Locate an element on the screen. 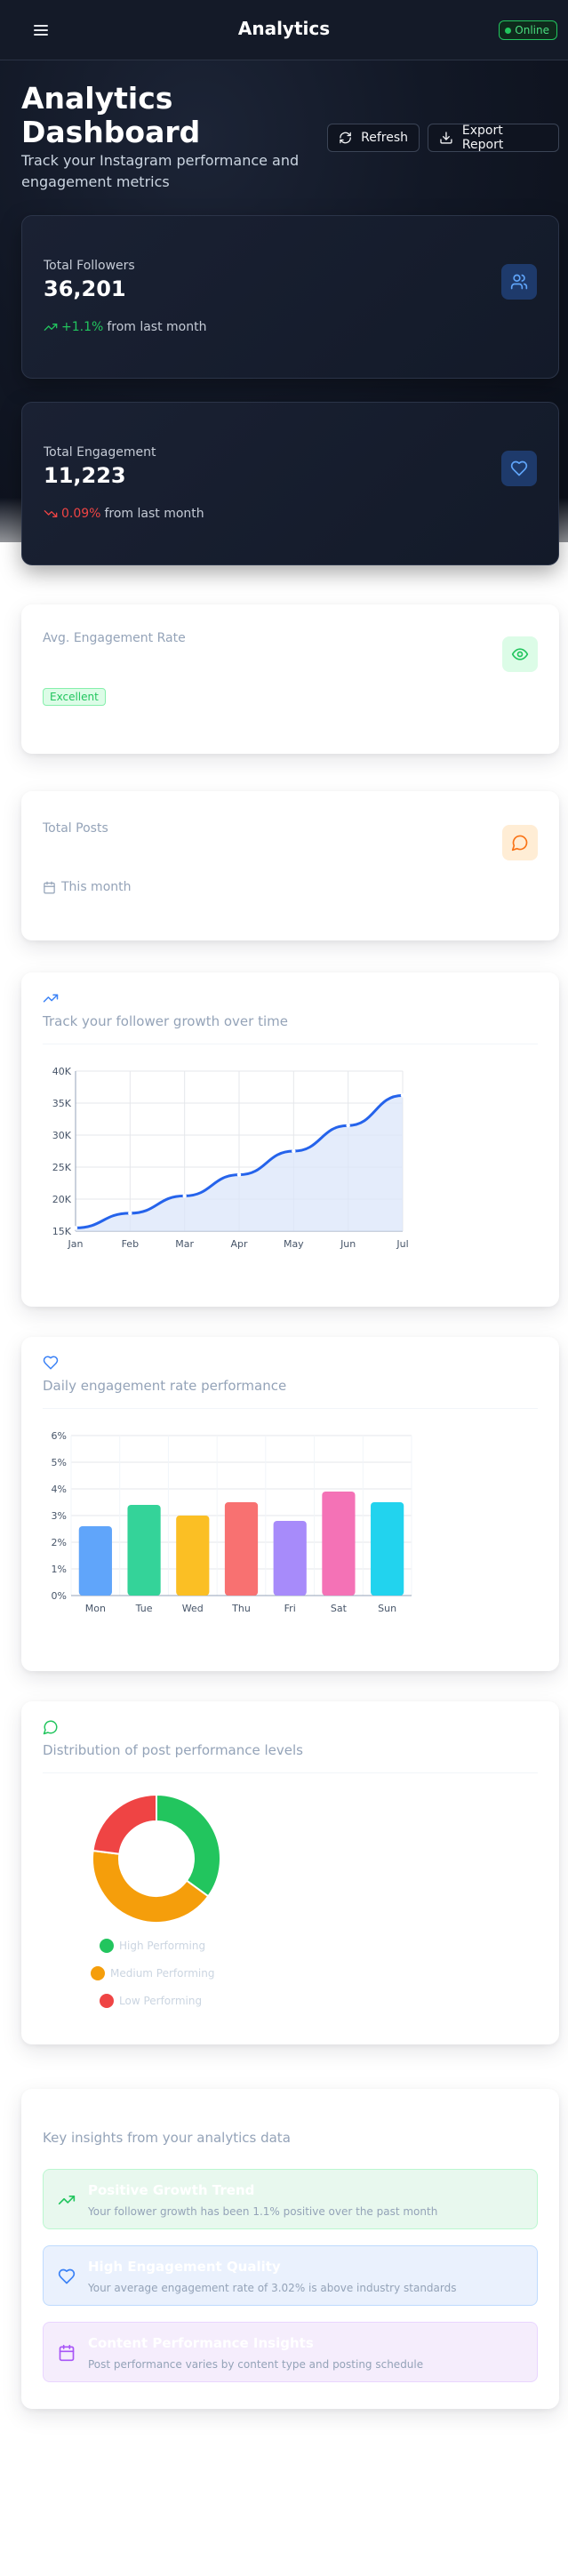  x-tick-label: Wed is located at coordinates (193, 1608).